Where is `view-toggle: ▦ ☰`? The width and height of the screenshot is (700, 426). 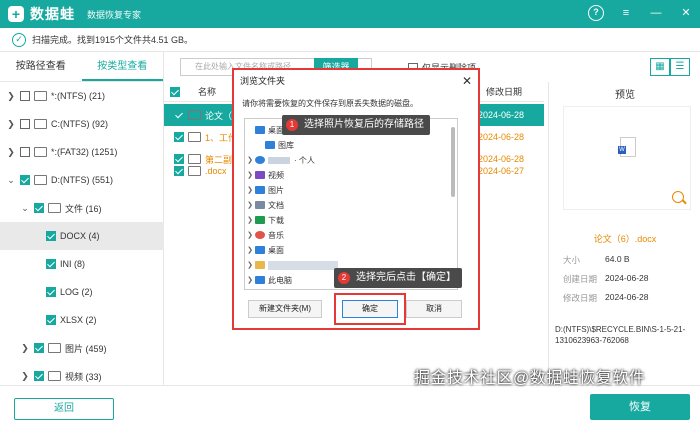
view-toggle: ▦ ☰ is located at coordinates (670, 67).